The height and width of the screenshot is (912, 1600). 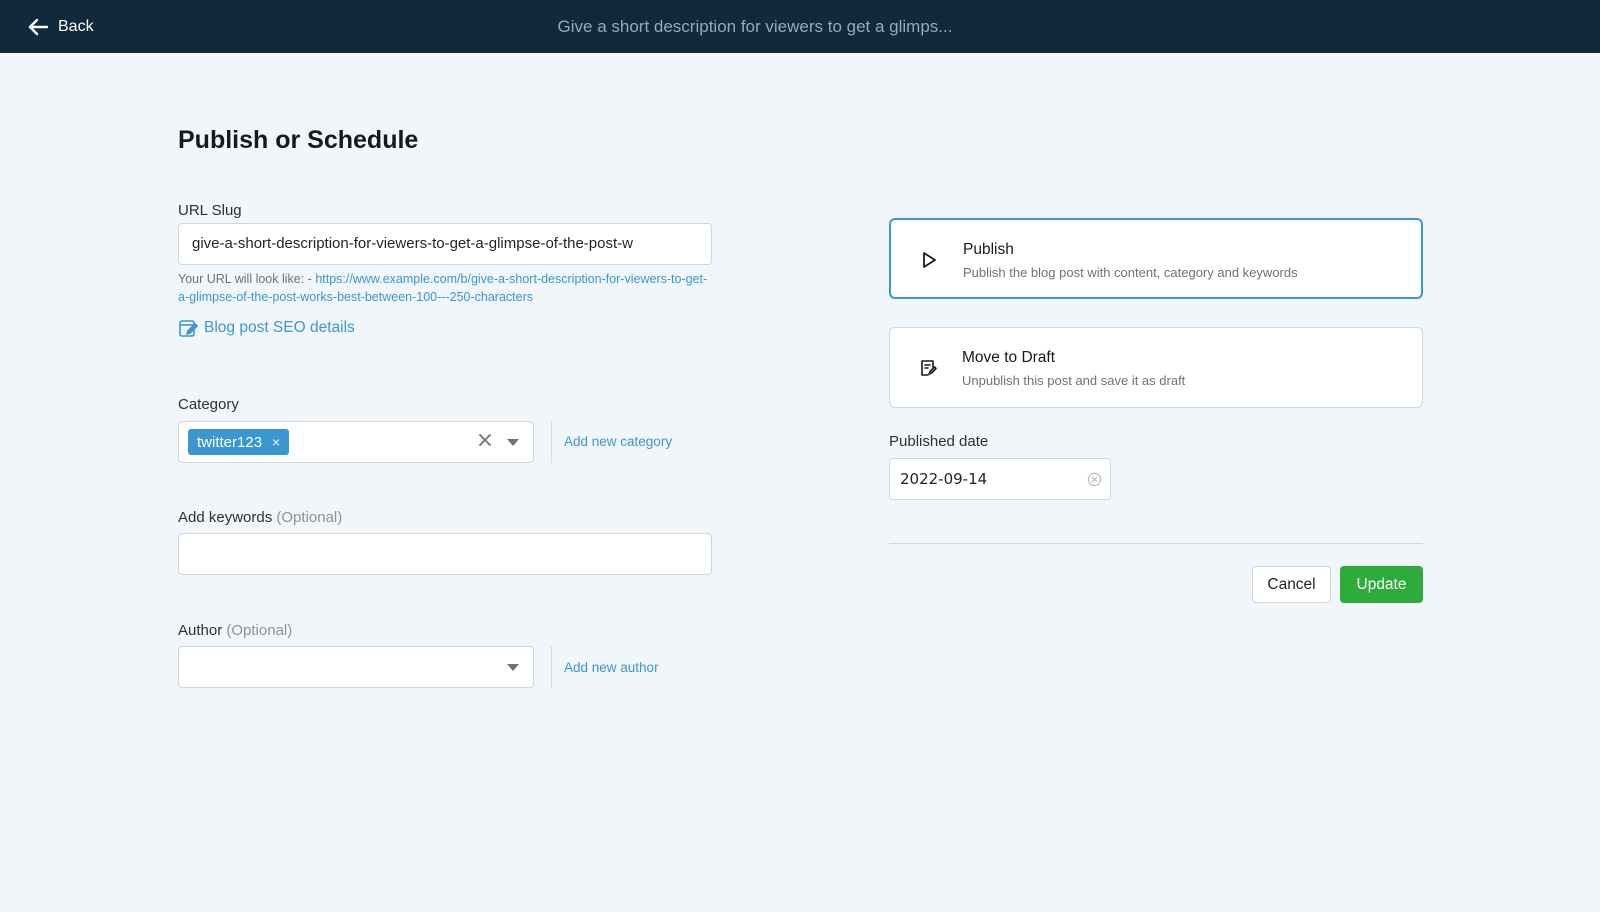 What do you see at coordinates (356, 667) in the screenshot?
I see `author-select` at bounding box center [356, 667].